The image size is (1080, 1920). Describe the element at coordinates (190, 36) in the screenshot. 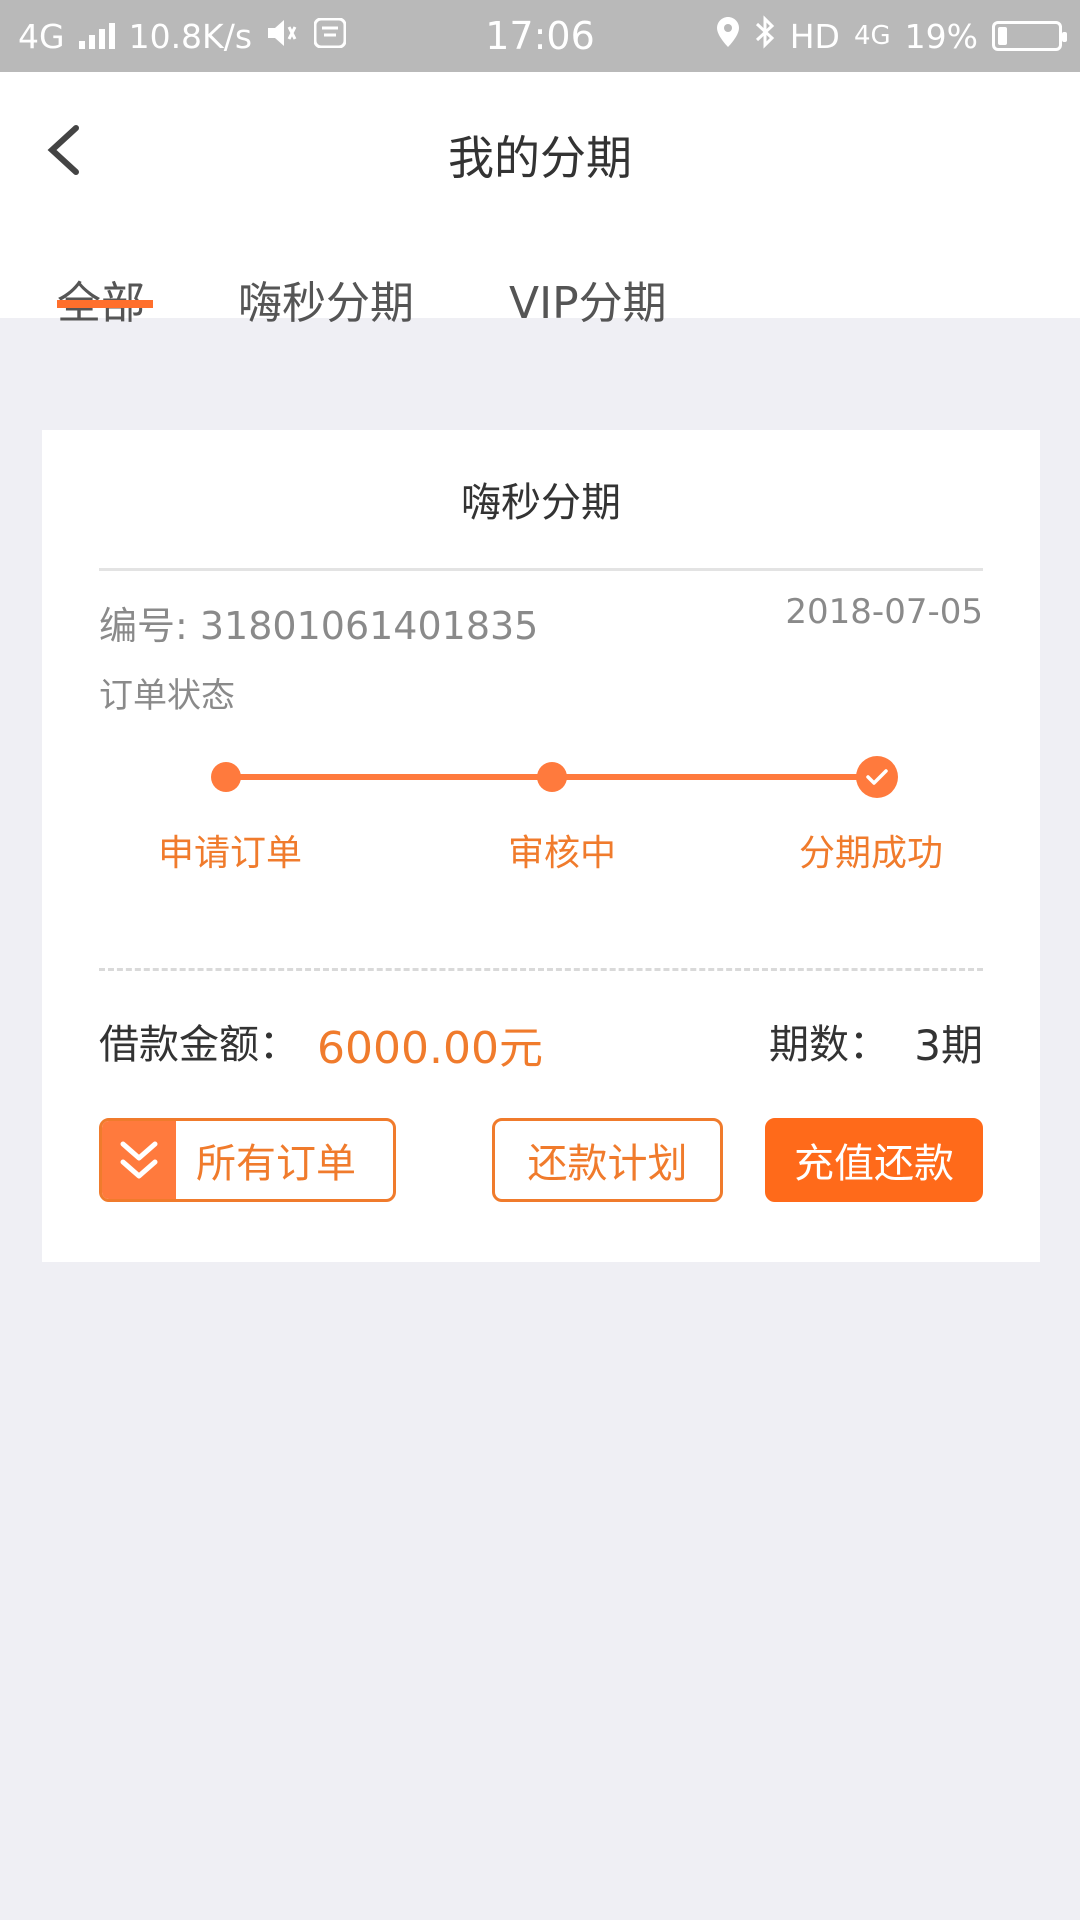

I see `network-speed: 10.8K/s` at that location.